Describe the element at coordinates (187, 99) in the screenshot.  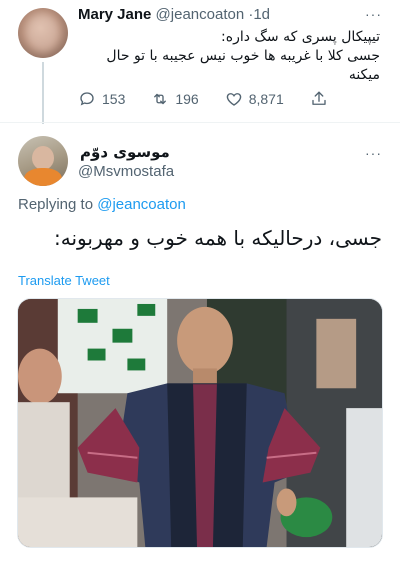
I see `retweet-count: 196` at that location.